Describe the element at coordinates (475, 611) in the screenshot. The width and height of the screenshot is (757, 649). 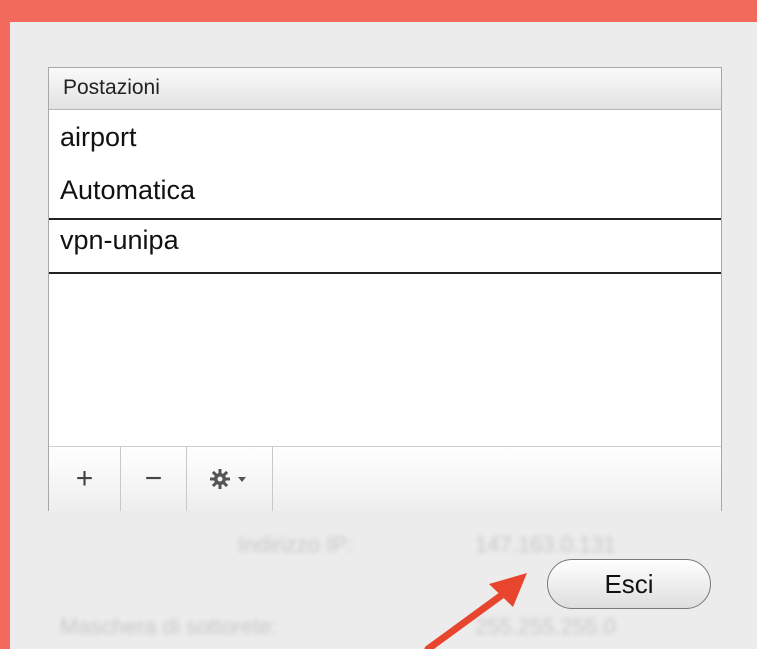
I see `annotation-arrow` at that location.